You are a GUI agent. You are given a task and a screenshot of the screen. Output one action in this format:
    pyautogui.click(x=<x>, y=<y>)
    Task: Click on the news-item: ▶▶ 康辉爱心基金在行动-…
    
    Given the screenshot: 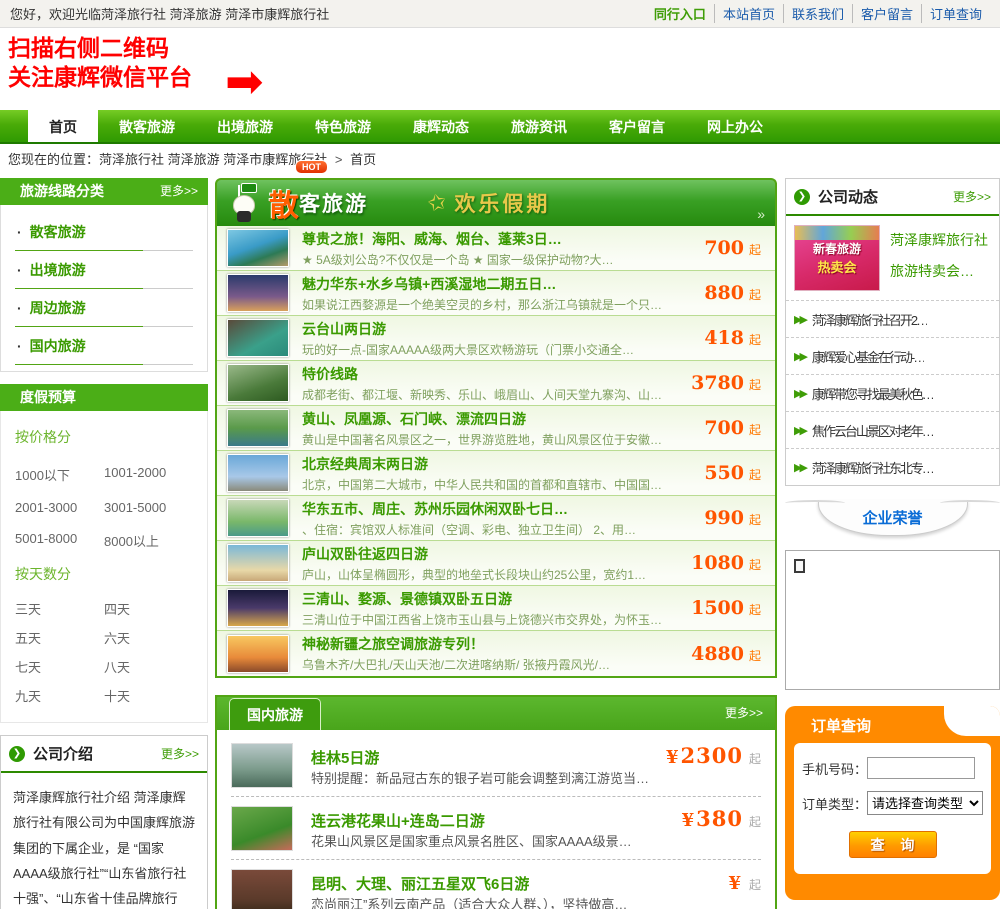 What is the action you would take?
    pyautogui.click(x=892, y=355)
    